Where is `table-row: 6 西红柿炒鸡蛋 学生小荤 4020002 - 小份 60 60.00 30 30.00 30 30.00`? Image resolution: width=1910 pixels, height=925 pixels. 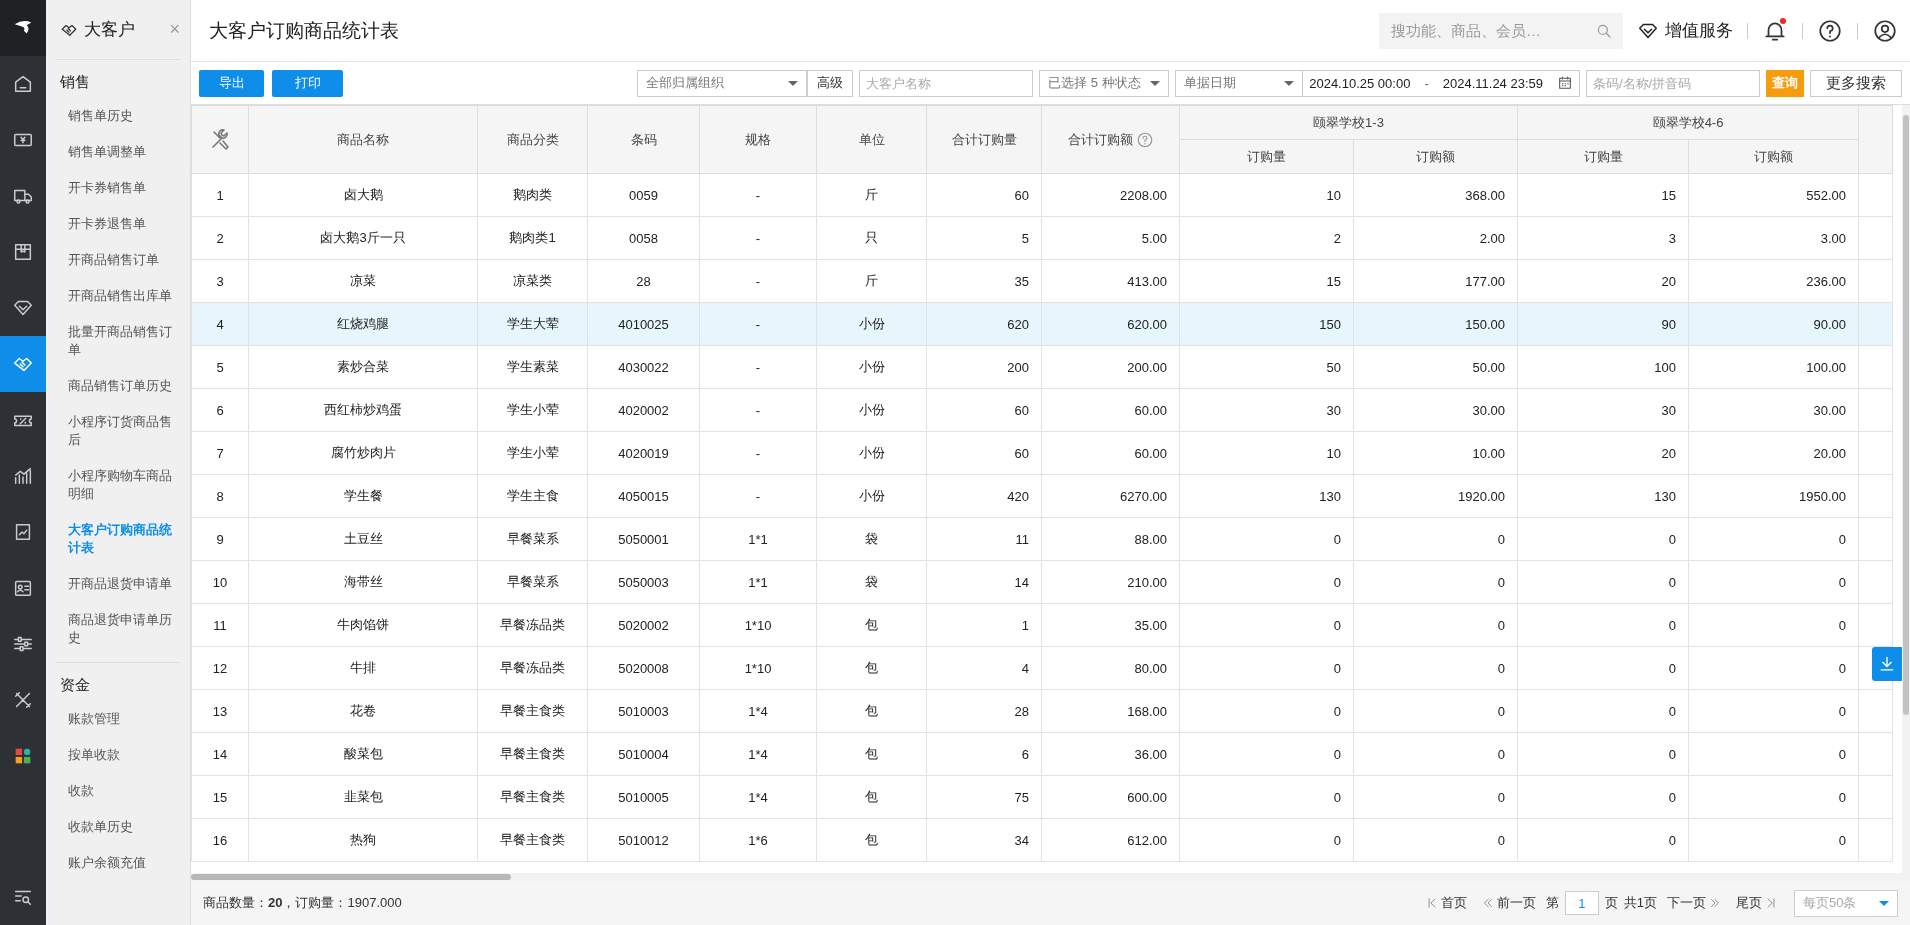 table-row: 6 西红柿炒鸡蛋 学生小荤 4020002 - 小份 60 60.00 30 30.00 30 30.00 is located at coordinates (1042, 410).